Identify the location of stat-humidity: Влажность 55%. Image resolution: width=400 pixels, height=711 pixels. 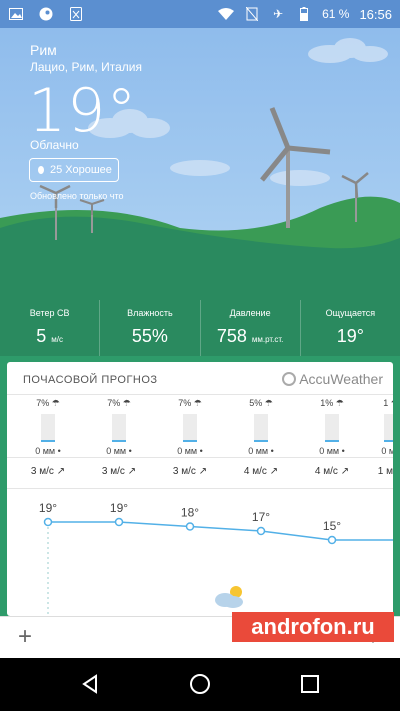
(150, 328).